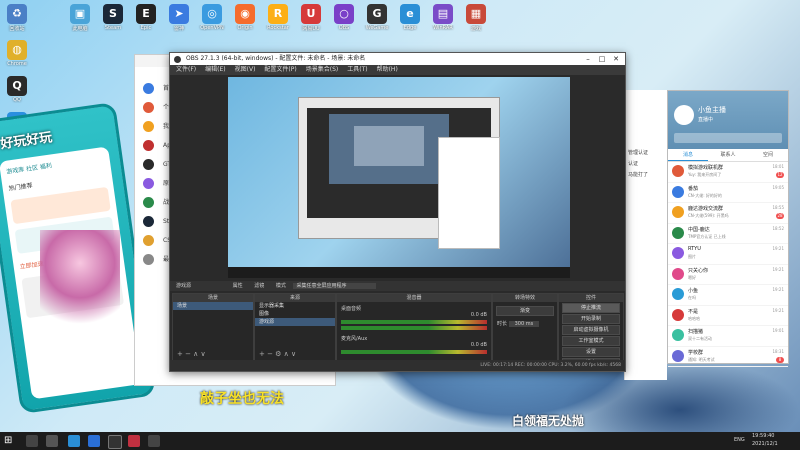 This screenshot has width=800, height=450. I want to click on lang-indicator: ENG, so click(739, 440).